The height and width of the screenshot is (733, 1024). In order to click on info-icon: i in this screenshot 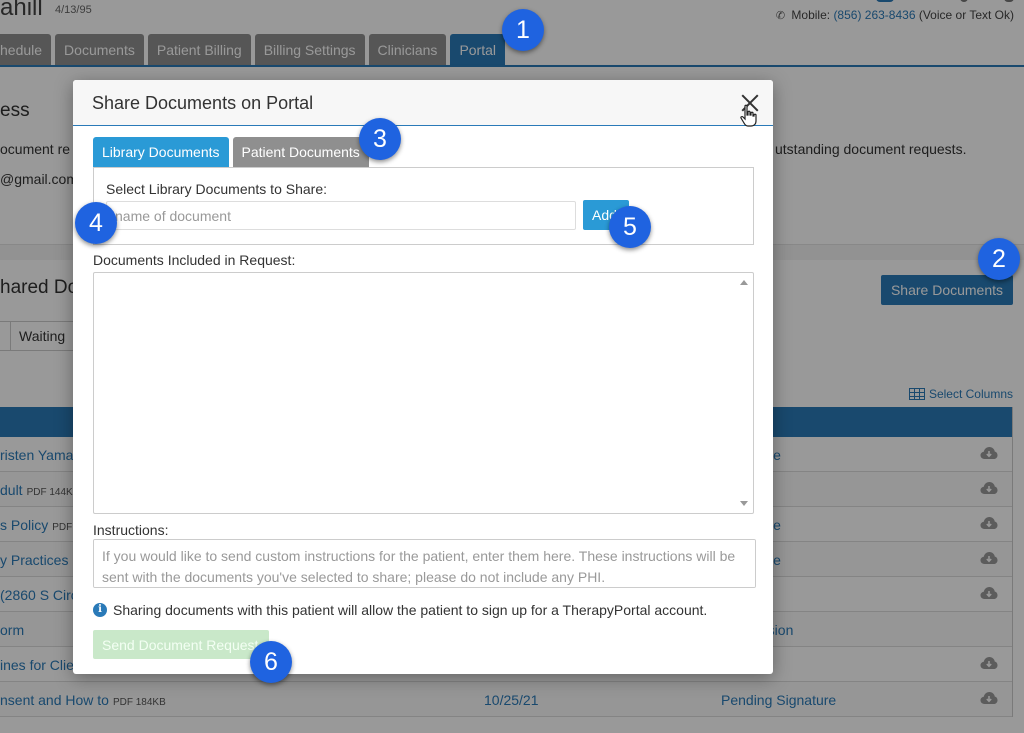, I will do `click(100, 610)`.